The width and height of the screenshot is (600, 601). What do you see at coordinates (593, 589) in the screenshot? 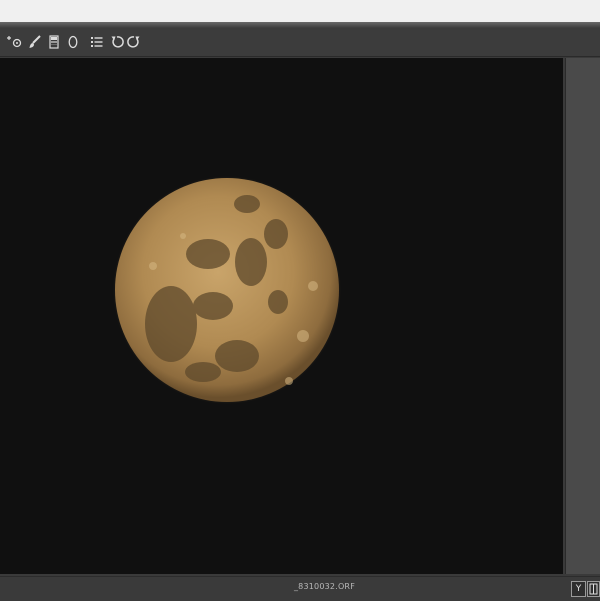
I see `before-after-toggle-icon` at bounding box center [593, 589].